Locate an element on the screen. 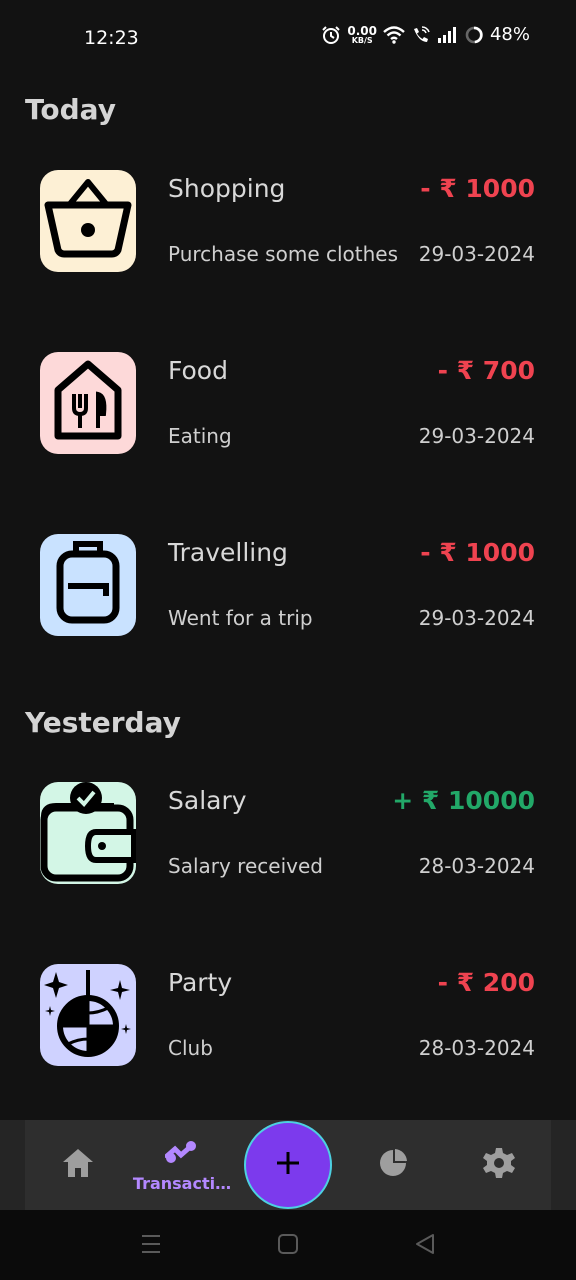 Image resolution: width=576 pixels, height=1280 pixels. transaction-title: Party is located at coordinates (200, 982).